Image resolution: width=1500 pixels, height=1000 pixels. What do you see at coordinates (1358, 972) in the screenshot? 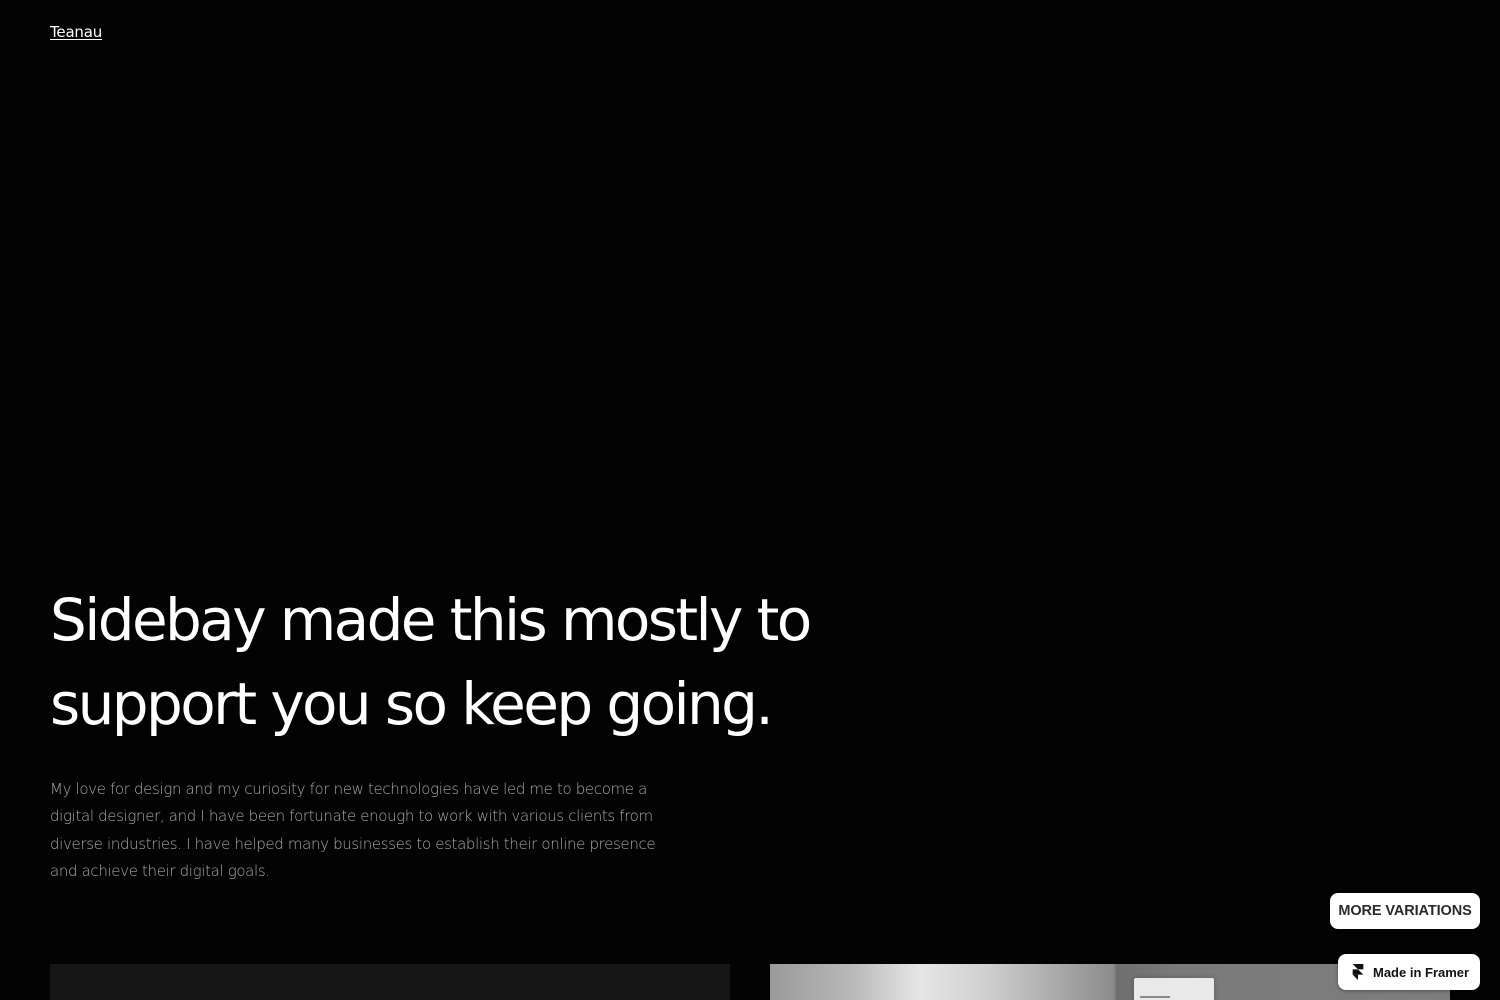
I see `framer-logo-icon` at bounding box center [1358, 972].